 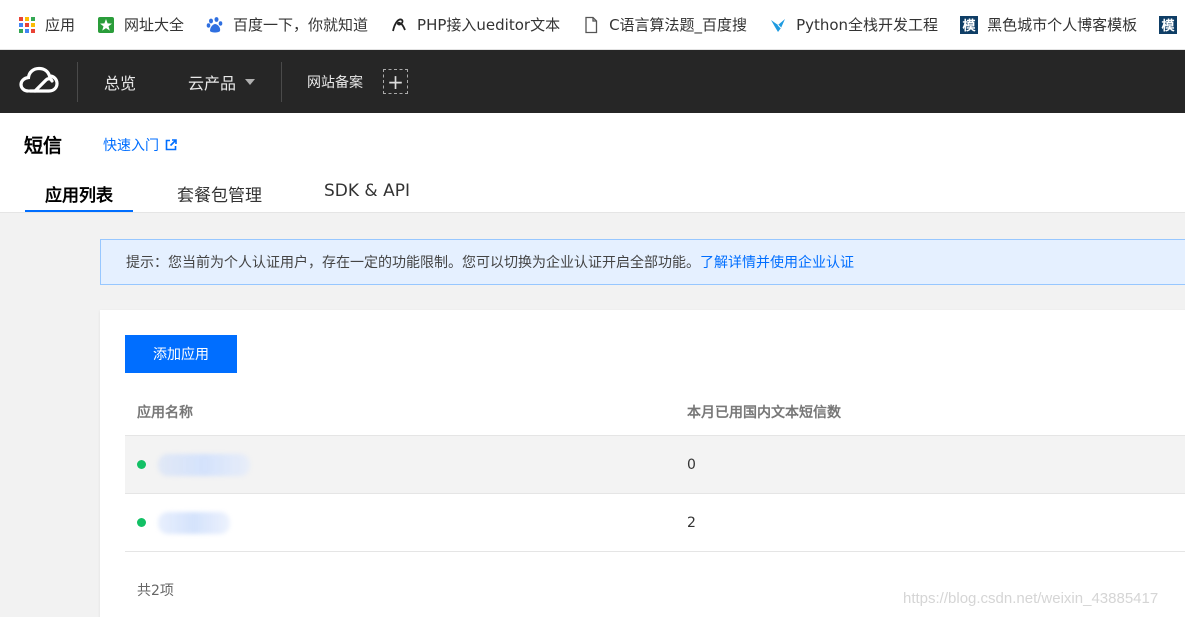 I want to click on bookmark-label: 网址大全, so click(x=154, y=25).